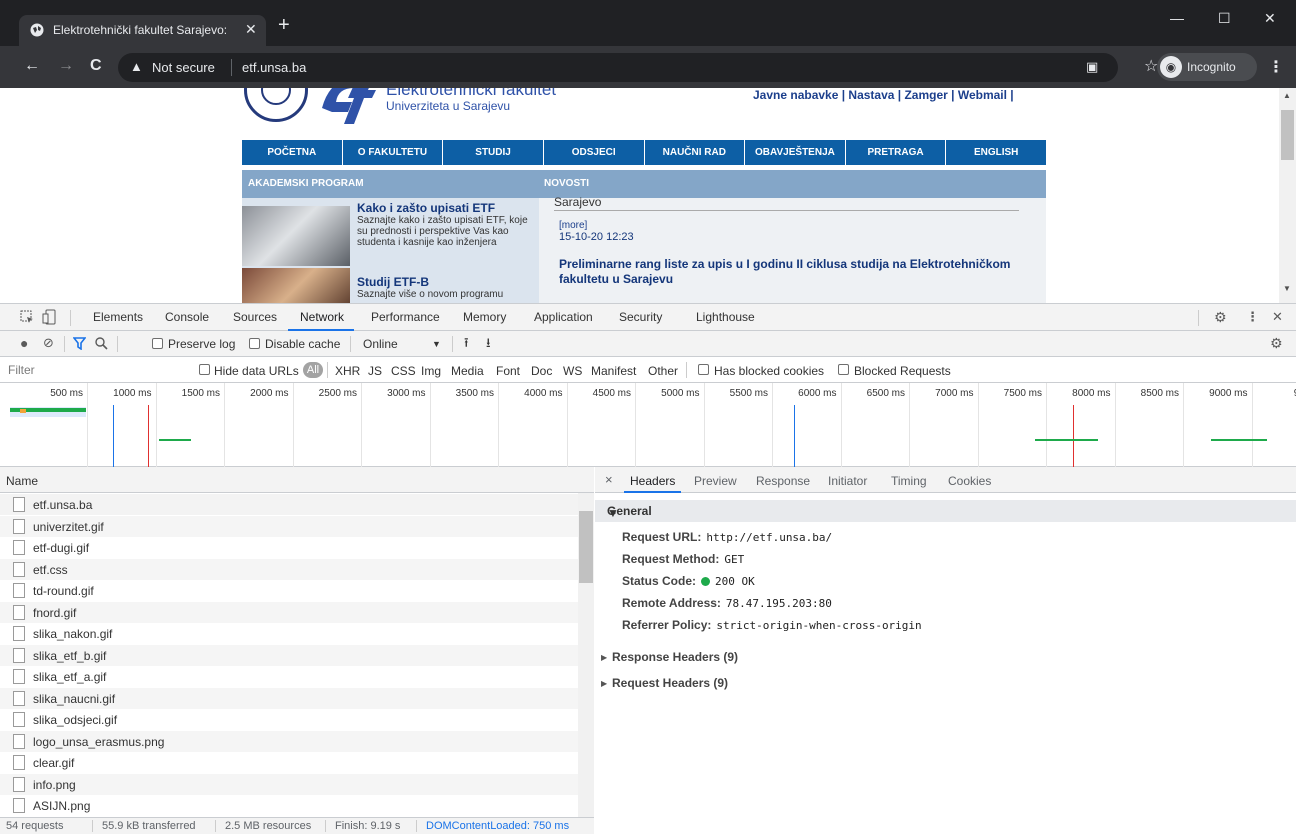 The width and height of the screenshot is (1296, 834). Describe the element at coordinates (393, 152) in the screenshot. I see `nav-o-fakultetu: O FAKULTETU` at that location.